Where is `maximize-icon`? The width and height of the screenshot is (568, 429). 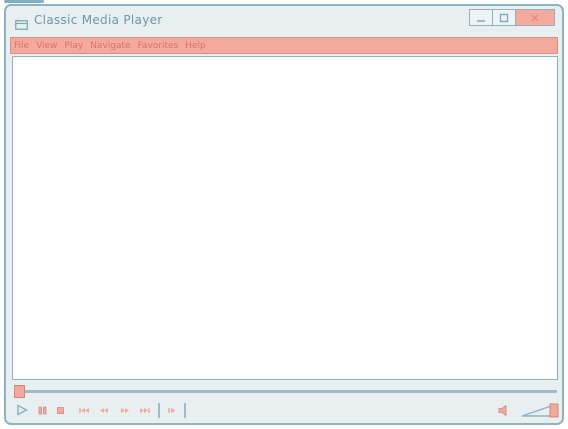 maximize-icon is located at coordinates (504, 17).